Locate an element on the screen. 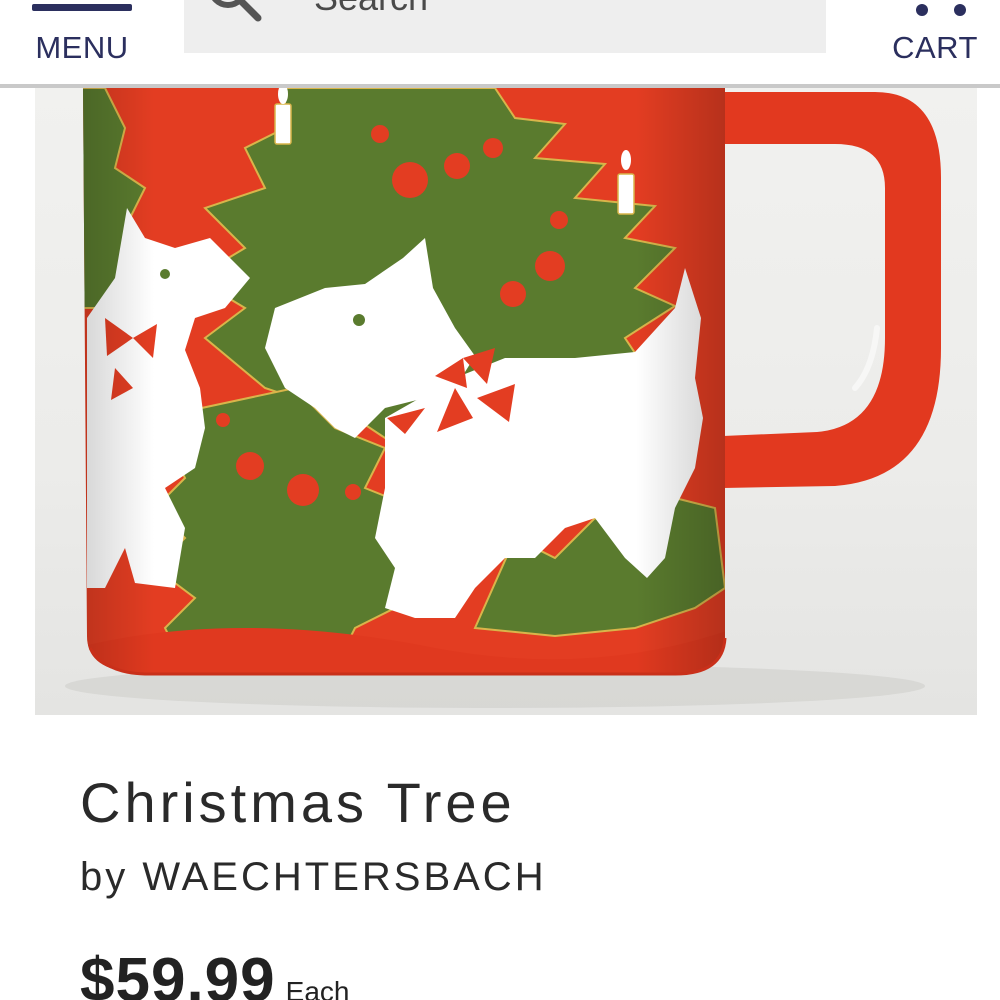 This screenshot has width=1000, height=1000. cart-label: CART is located at coordinates (935, 47).